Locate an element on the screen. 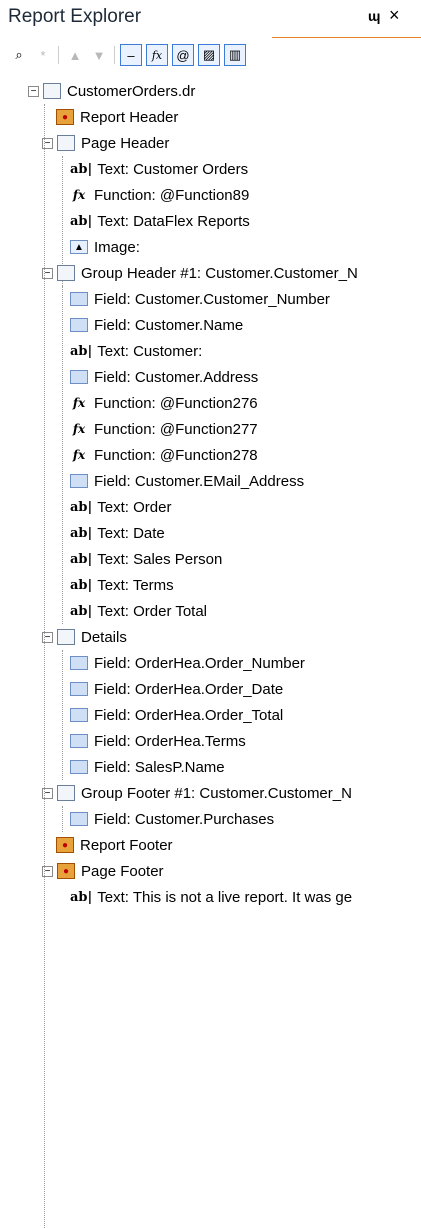  tree-item-page-footer: − ● Page Footer is located at coordinates (103, 871).